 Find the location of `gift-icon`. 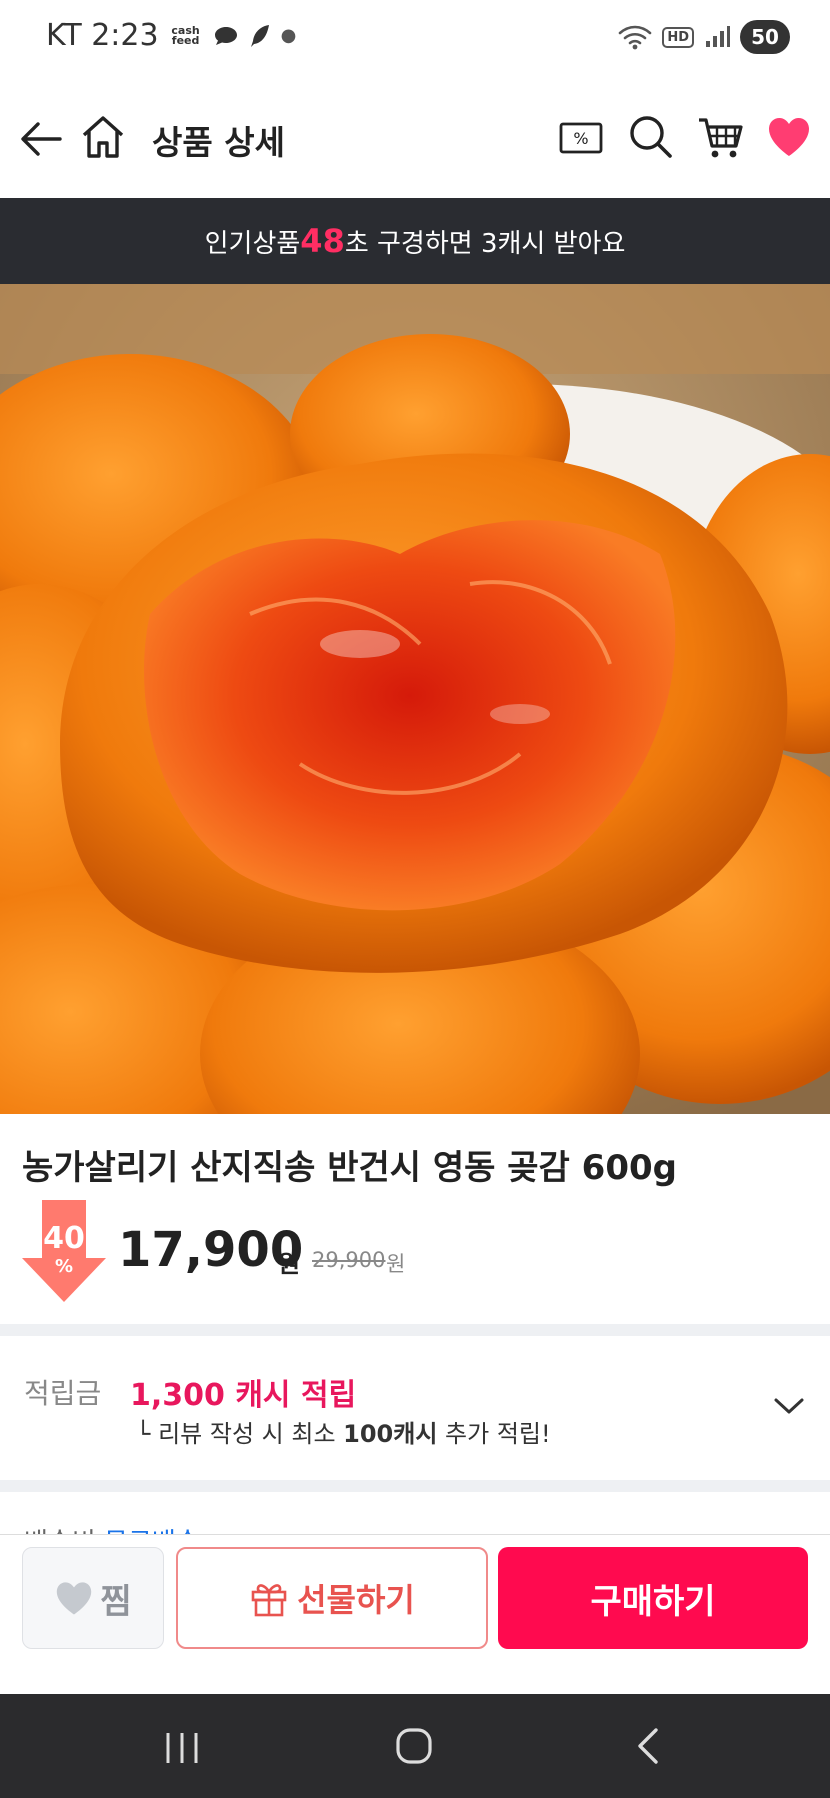

gift-icon is located at coordinates (269, 1600).